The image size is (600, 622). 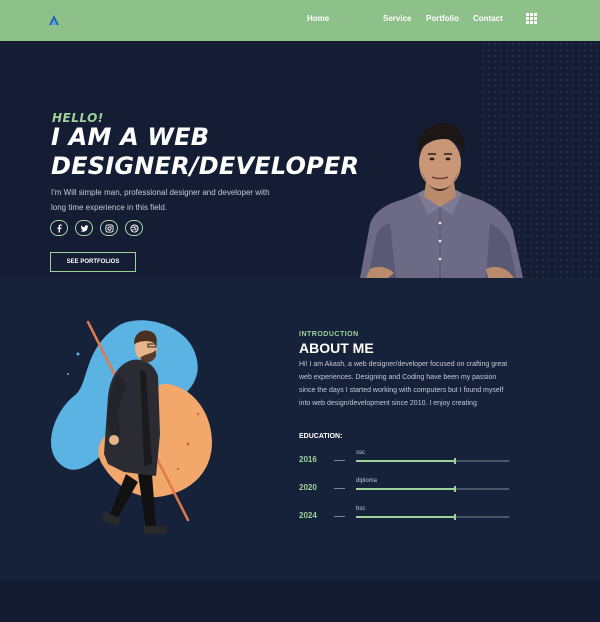 I want to click on education-label: ssc, so click(x=360, y=453).